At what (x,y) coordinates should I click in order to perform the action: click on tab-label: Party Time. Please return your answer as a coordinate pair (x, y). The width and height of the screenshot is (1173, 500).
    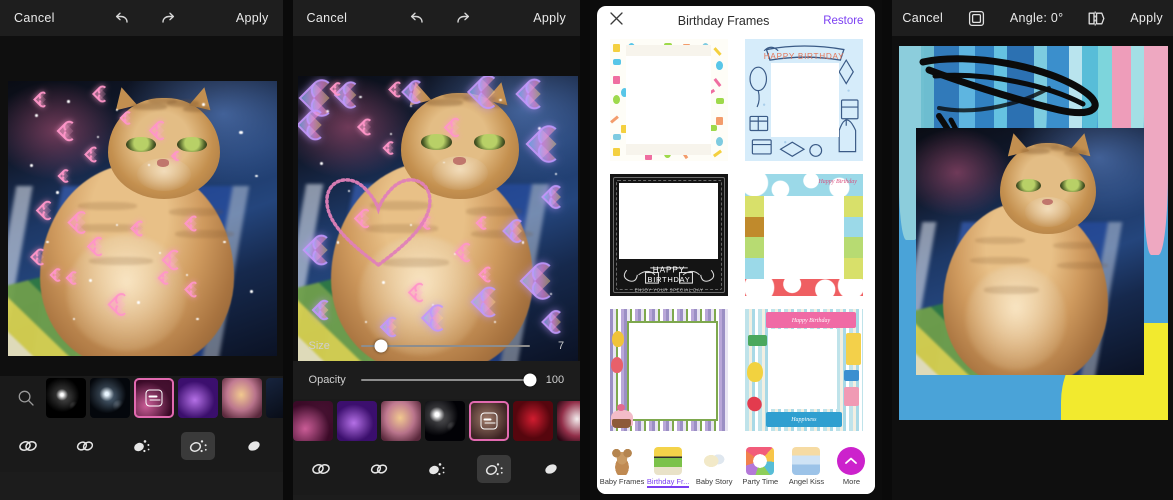
    Looking at the image, I should click on (760, 481).